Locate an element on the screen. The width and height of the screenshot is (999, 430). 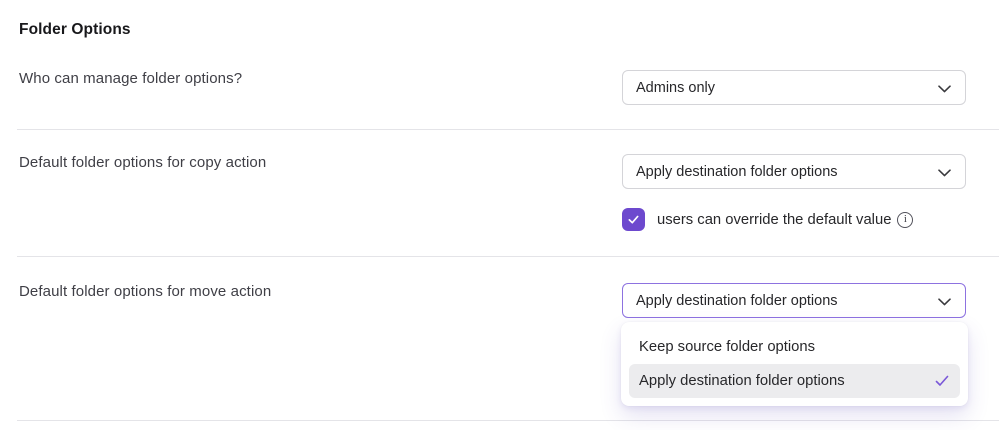
override-default-checkbox is located at coordinates (633, 219).